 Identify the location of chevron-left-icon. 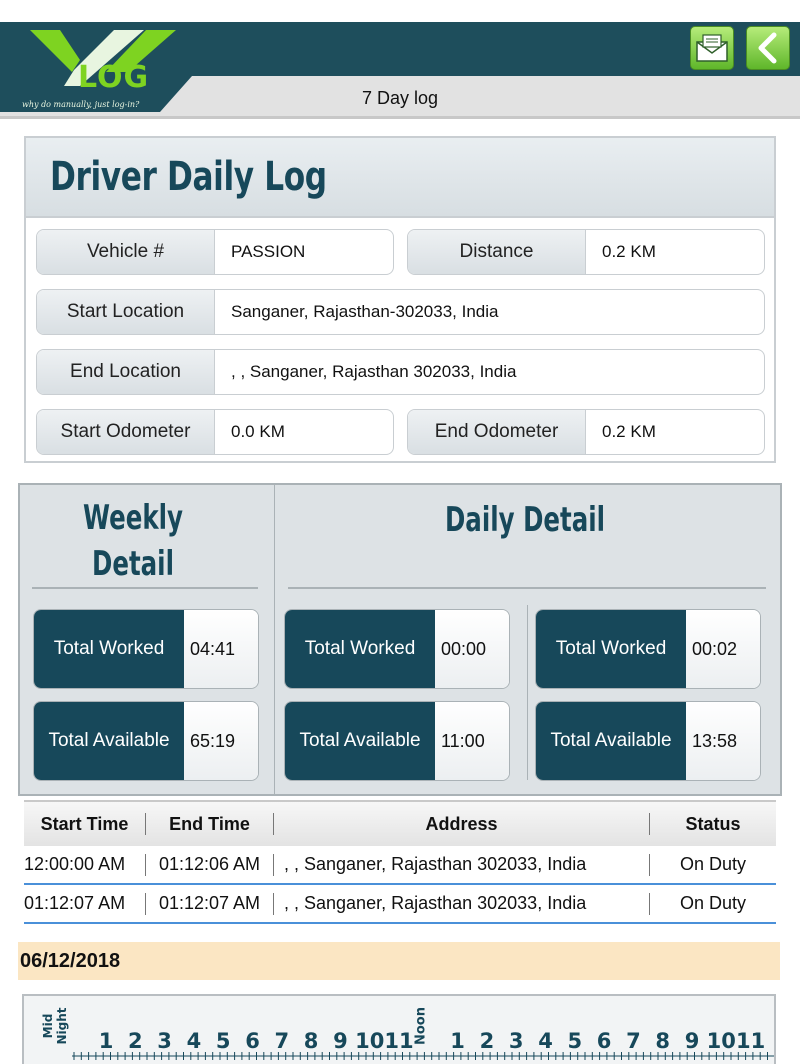
(768, 48).